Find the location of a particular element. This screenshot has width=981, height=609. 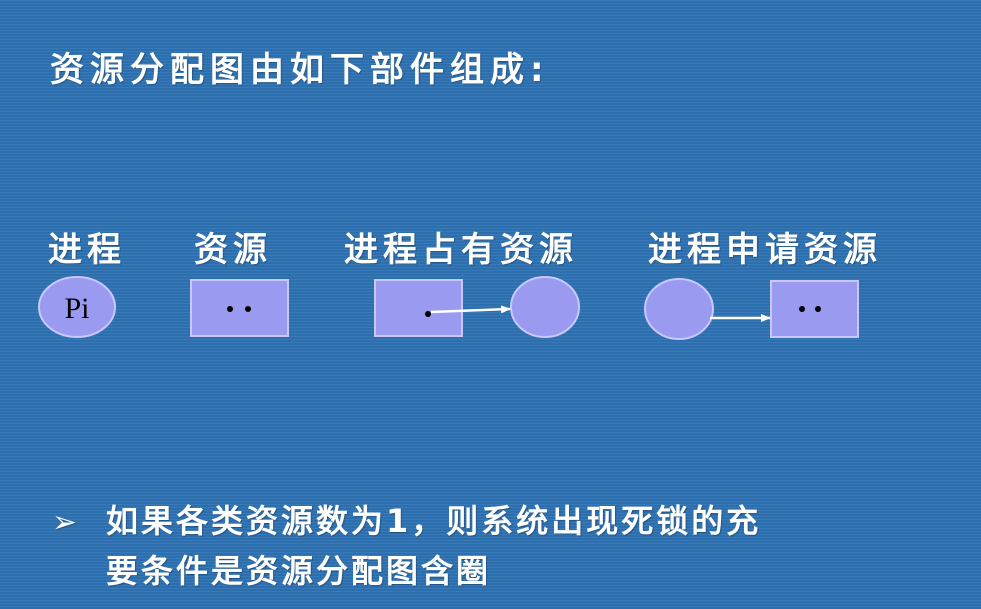

process-node: Pi is located at coordinates (77, 307).